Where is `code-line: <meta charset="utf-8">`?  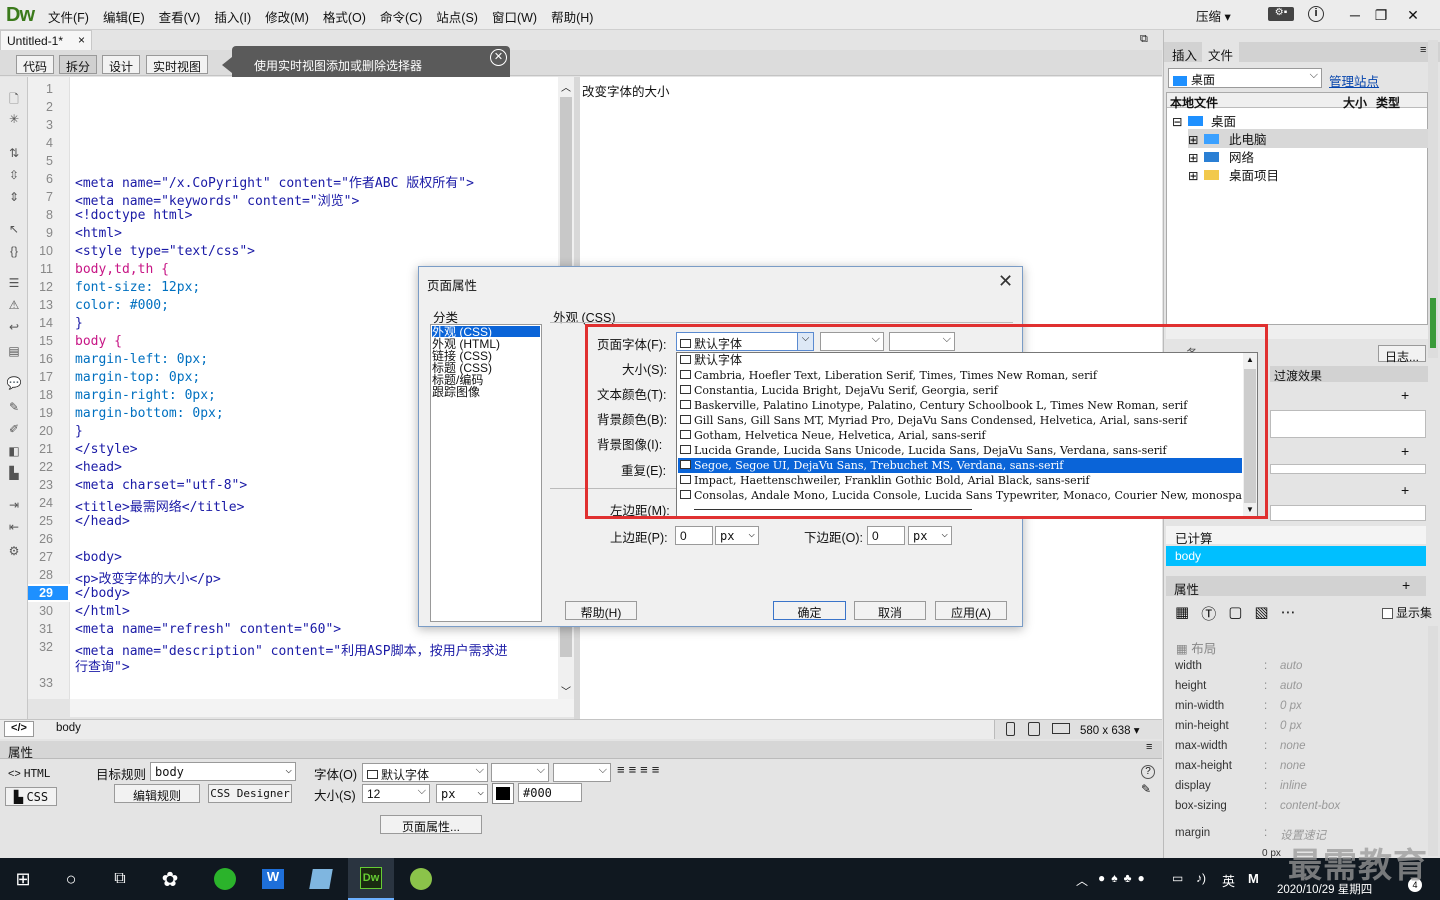
code-line: <meta charset="utf-8"> is located at coordinates (161, 485).